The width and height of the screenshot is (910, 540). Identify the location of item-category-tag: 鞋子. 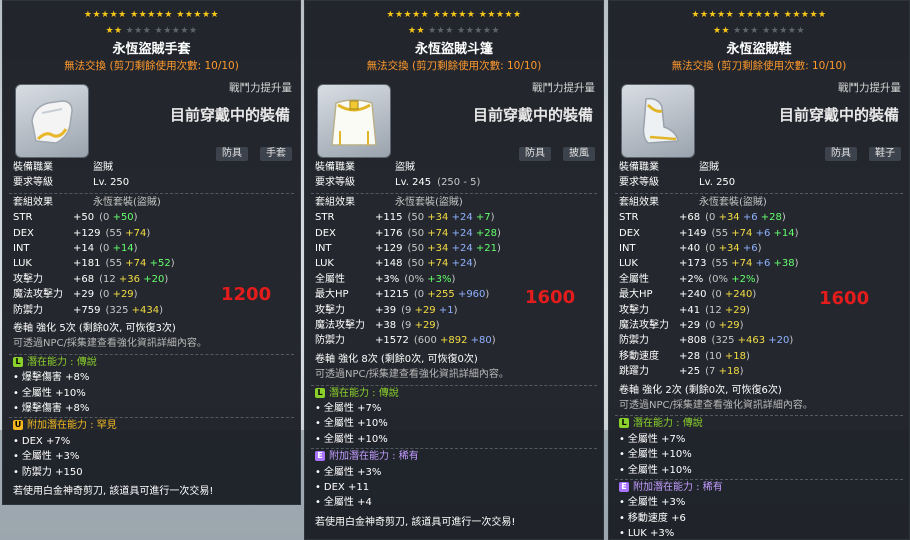
(885, 154).